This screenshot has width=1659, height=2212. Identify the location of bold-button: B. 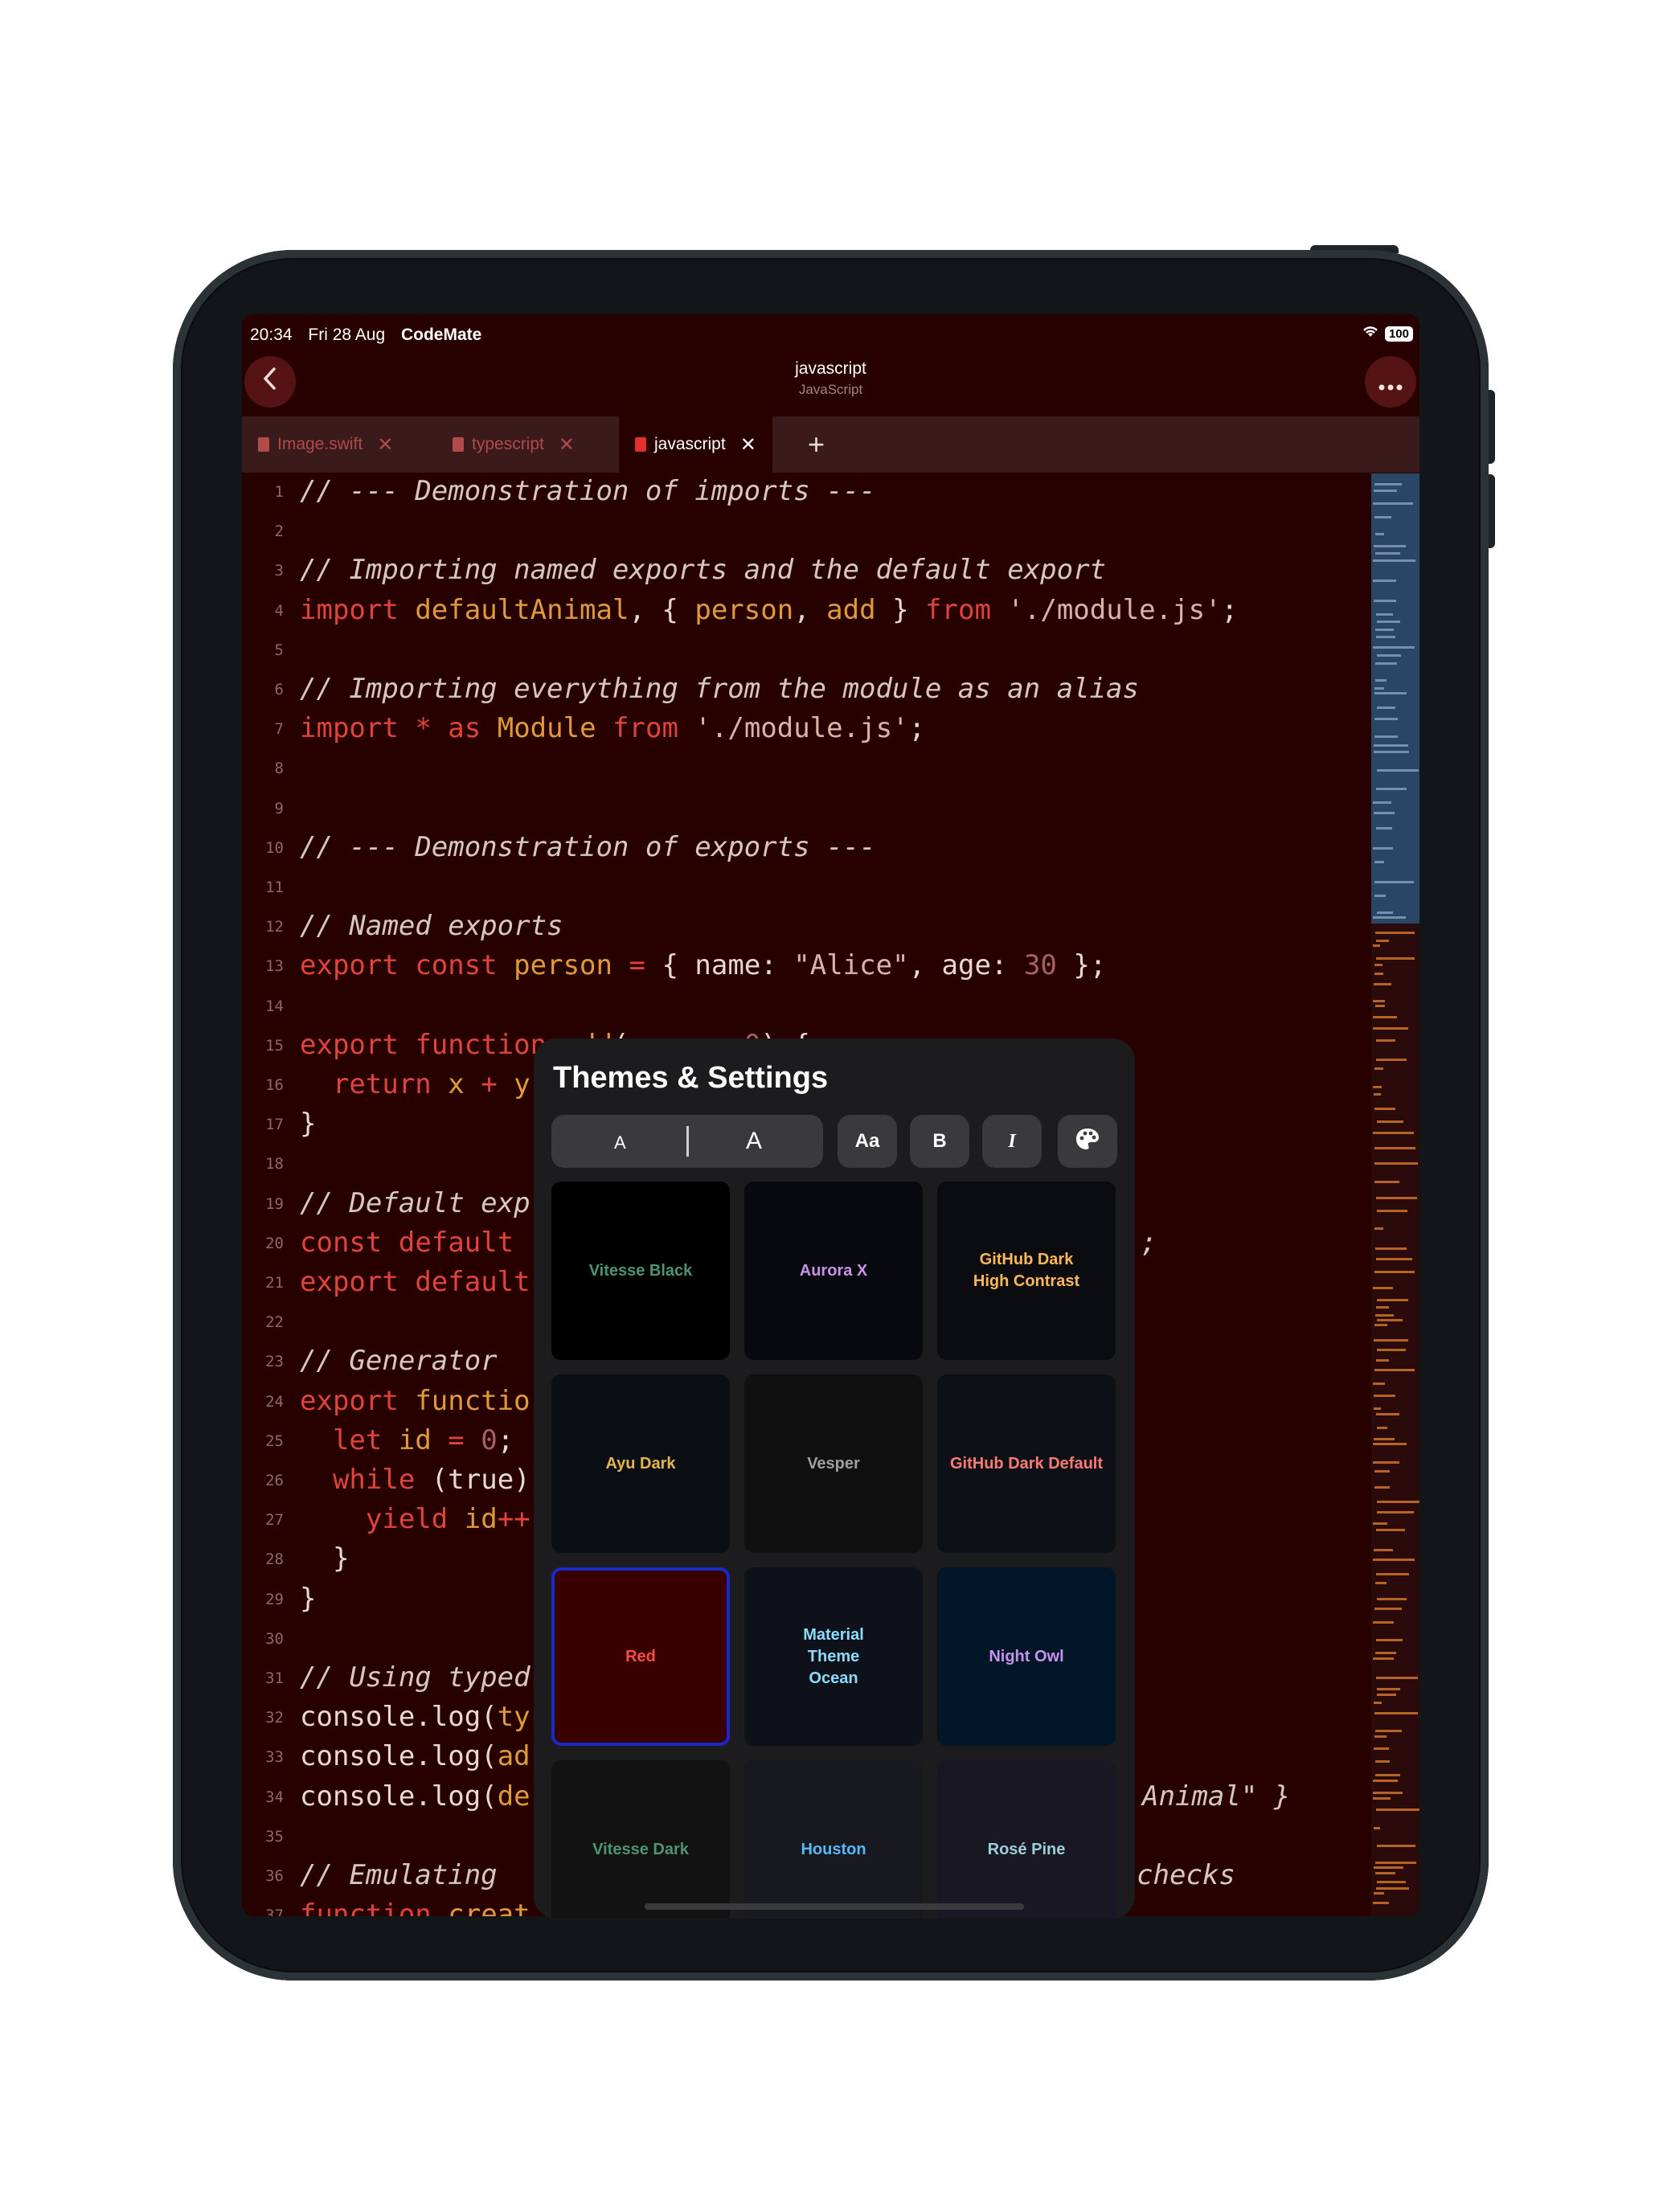
(939, 1141).